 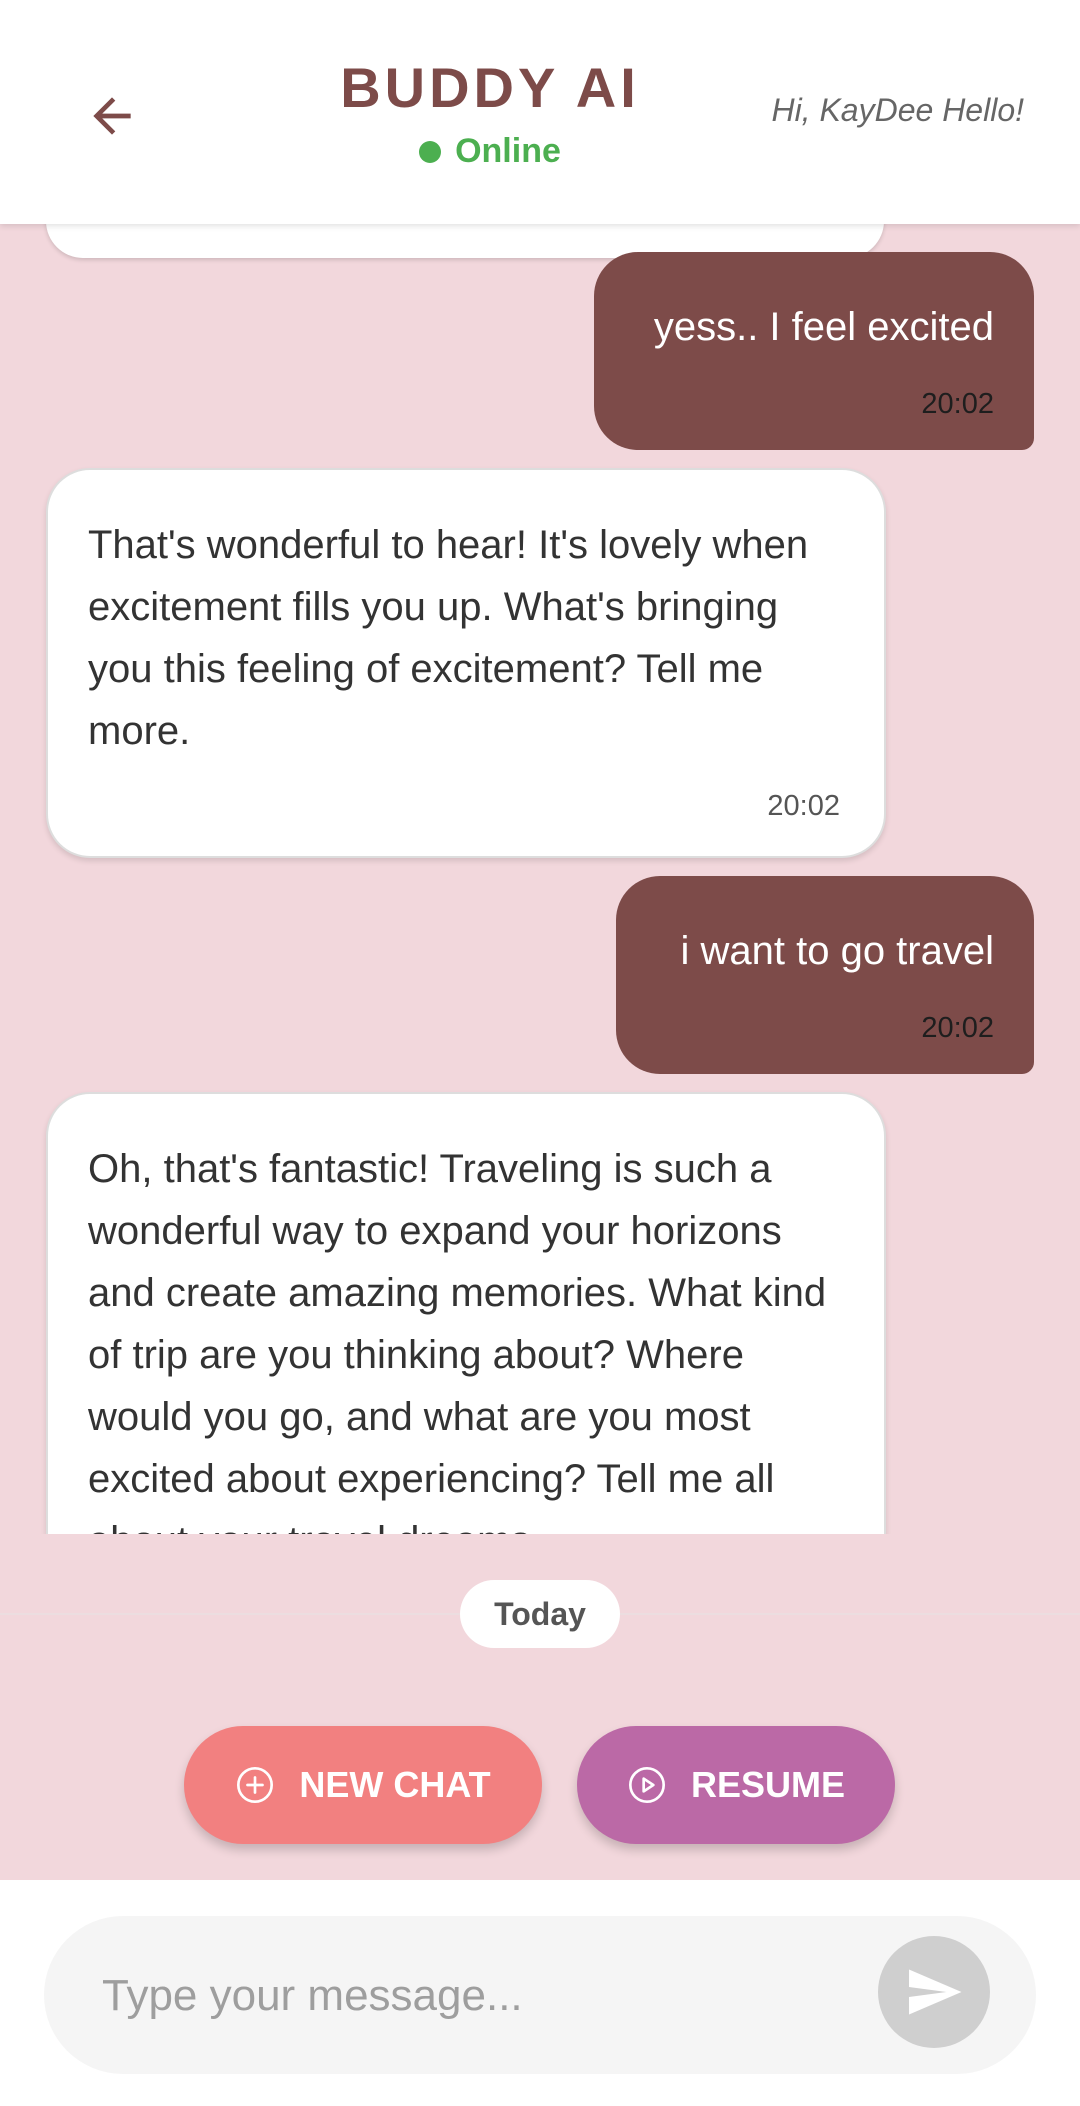 I want to click on resume-button: RESUME, so click(x=736, y=1785).